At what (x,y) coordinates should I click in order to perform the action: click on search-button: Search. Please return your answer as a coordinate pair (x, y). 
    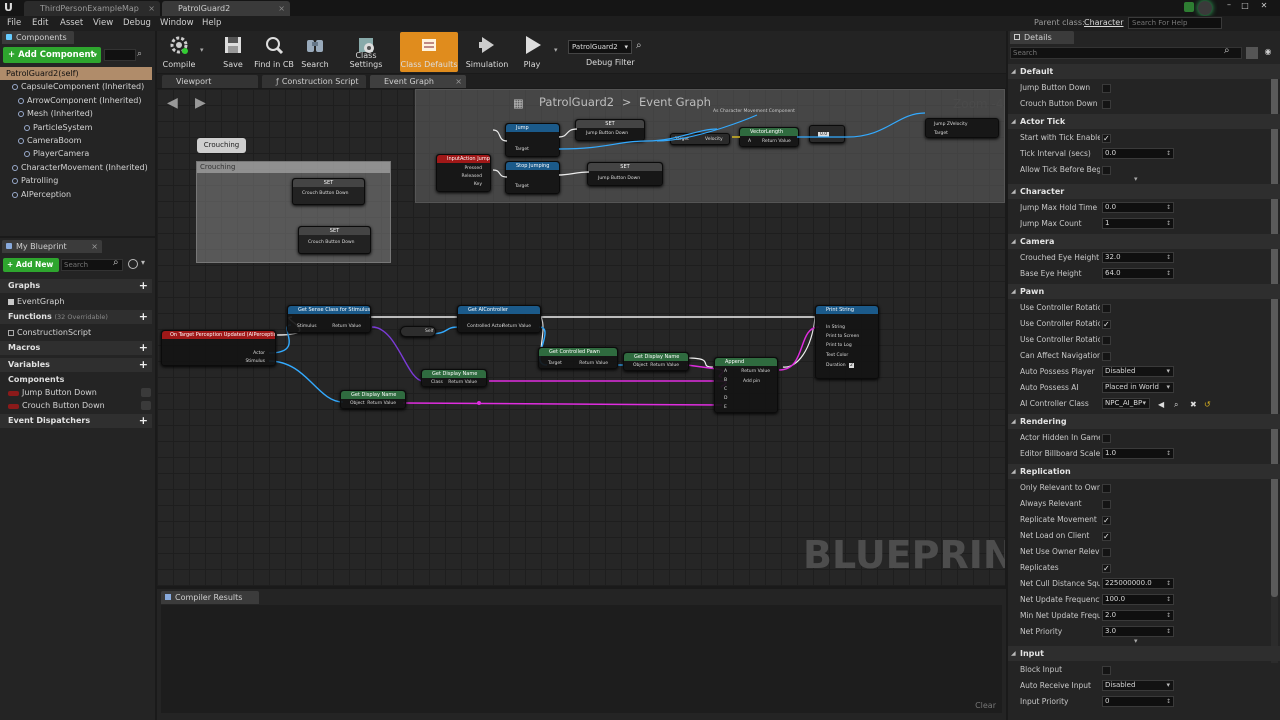
    Looking at the image, I should click on (315, 52).